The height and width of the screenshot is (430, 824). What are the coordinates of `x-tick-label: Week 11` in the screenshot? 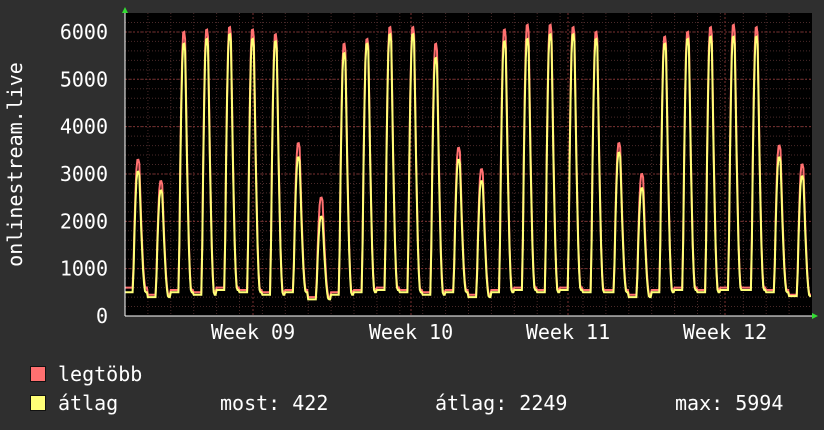 It's located at (568, 332).